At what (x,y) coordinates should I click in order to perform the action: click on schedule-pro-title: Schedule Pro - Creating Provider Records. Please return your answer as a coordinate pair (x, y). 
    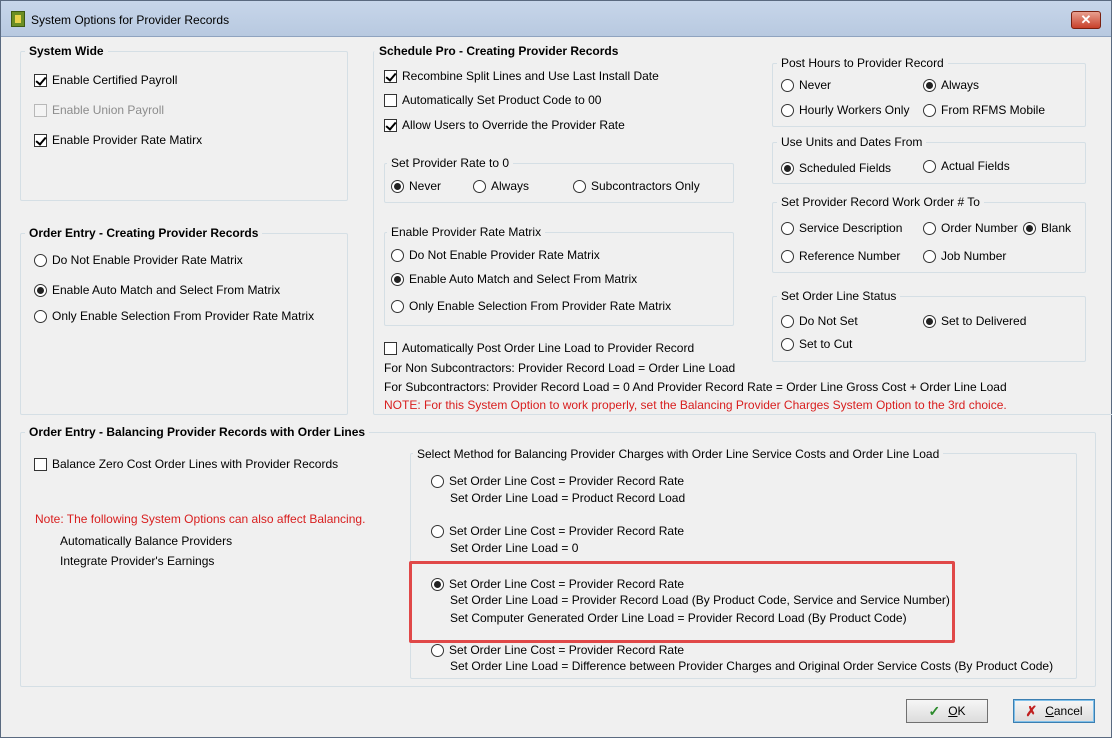
    Looking at the image, I should click on (499, 51).